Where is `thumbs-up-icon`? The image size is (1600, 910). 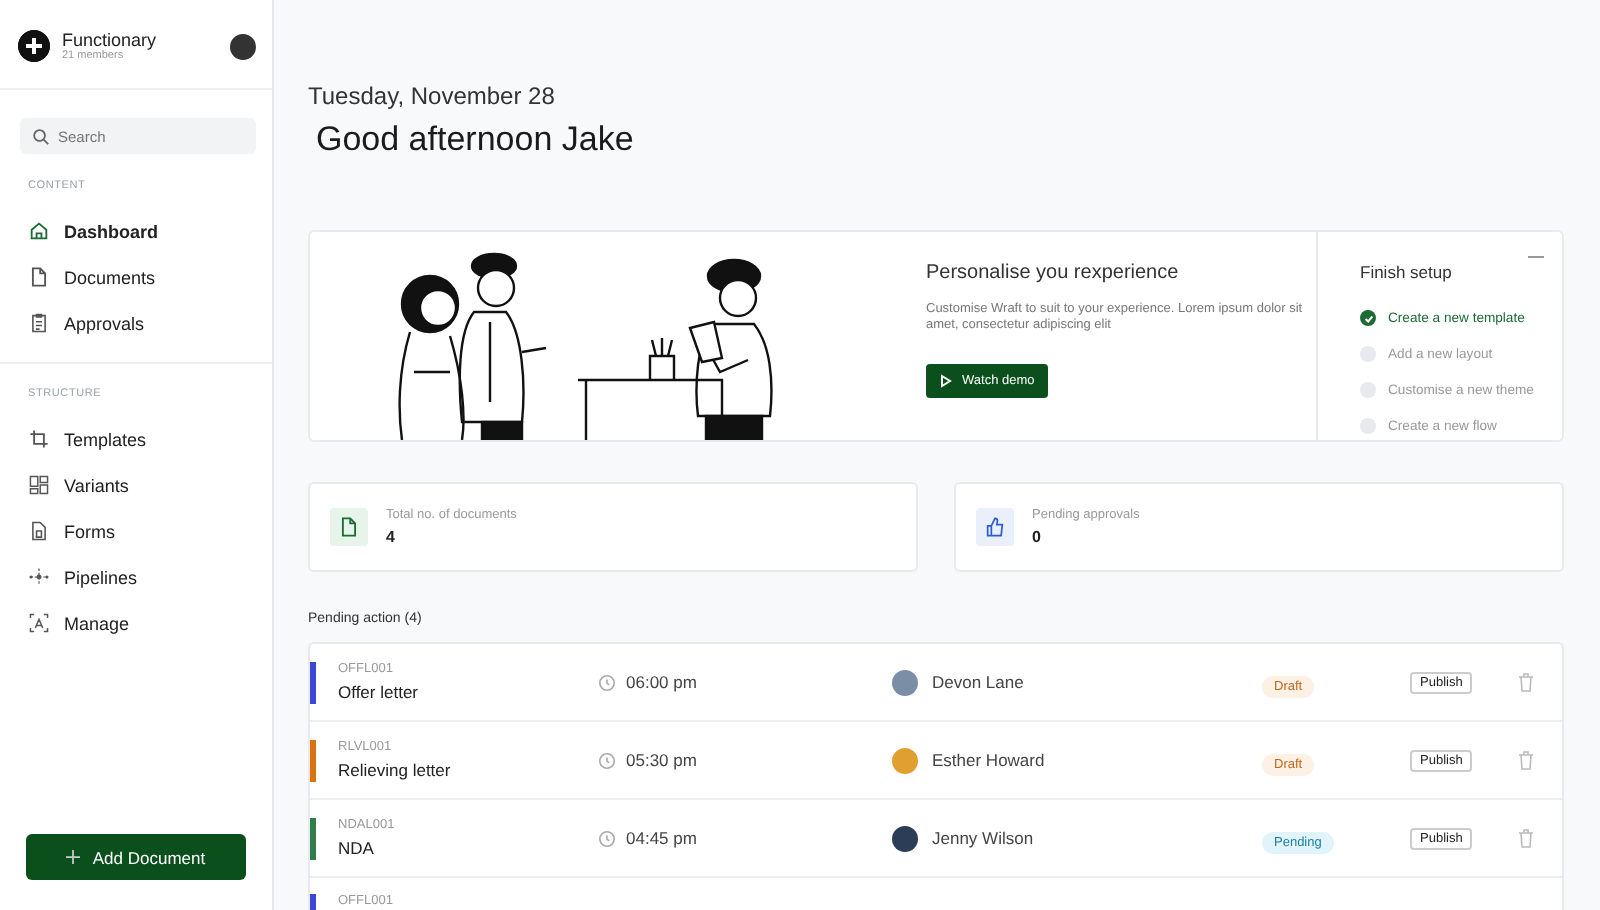 thumbs-up-icon is located at coordinates (995, 527).